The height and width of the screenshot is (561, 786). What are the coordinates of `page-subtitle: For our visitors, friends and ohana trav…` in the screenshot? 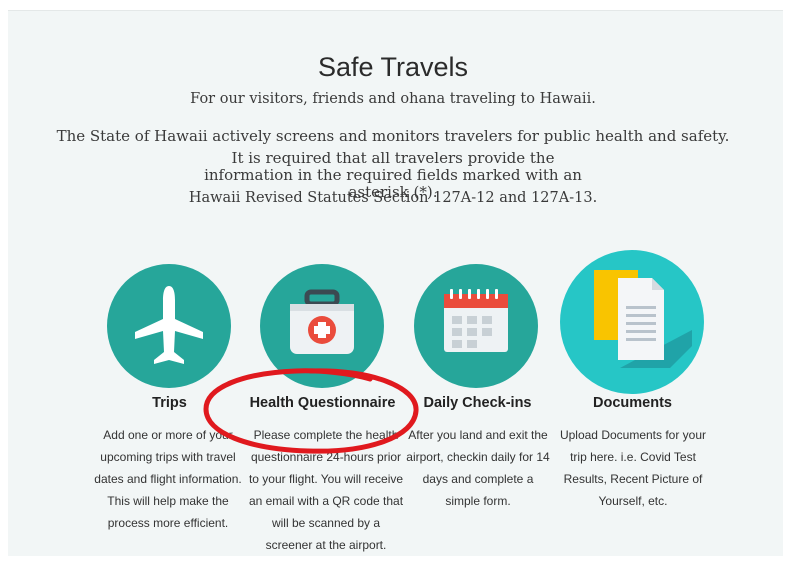 It's located at (393, 99).